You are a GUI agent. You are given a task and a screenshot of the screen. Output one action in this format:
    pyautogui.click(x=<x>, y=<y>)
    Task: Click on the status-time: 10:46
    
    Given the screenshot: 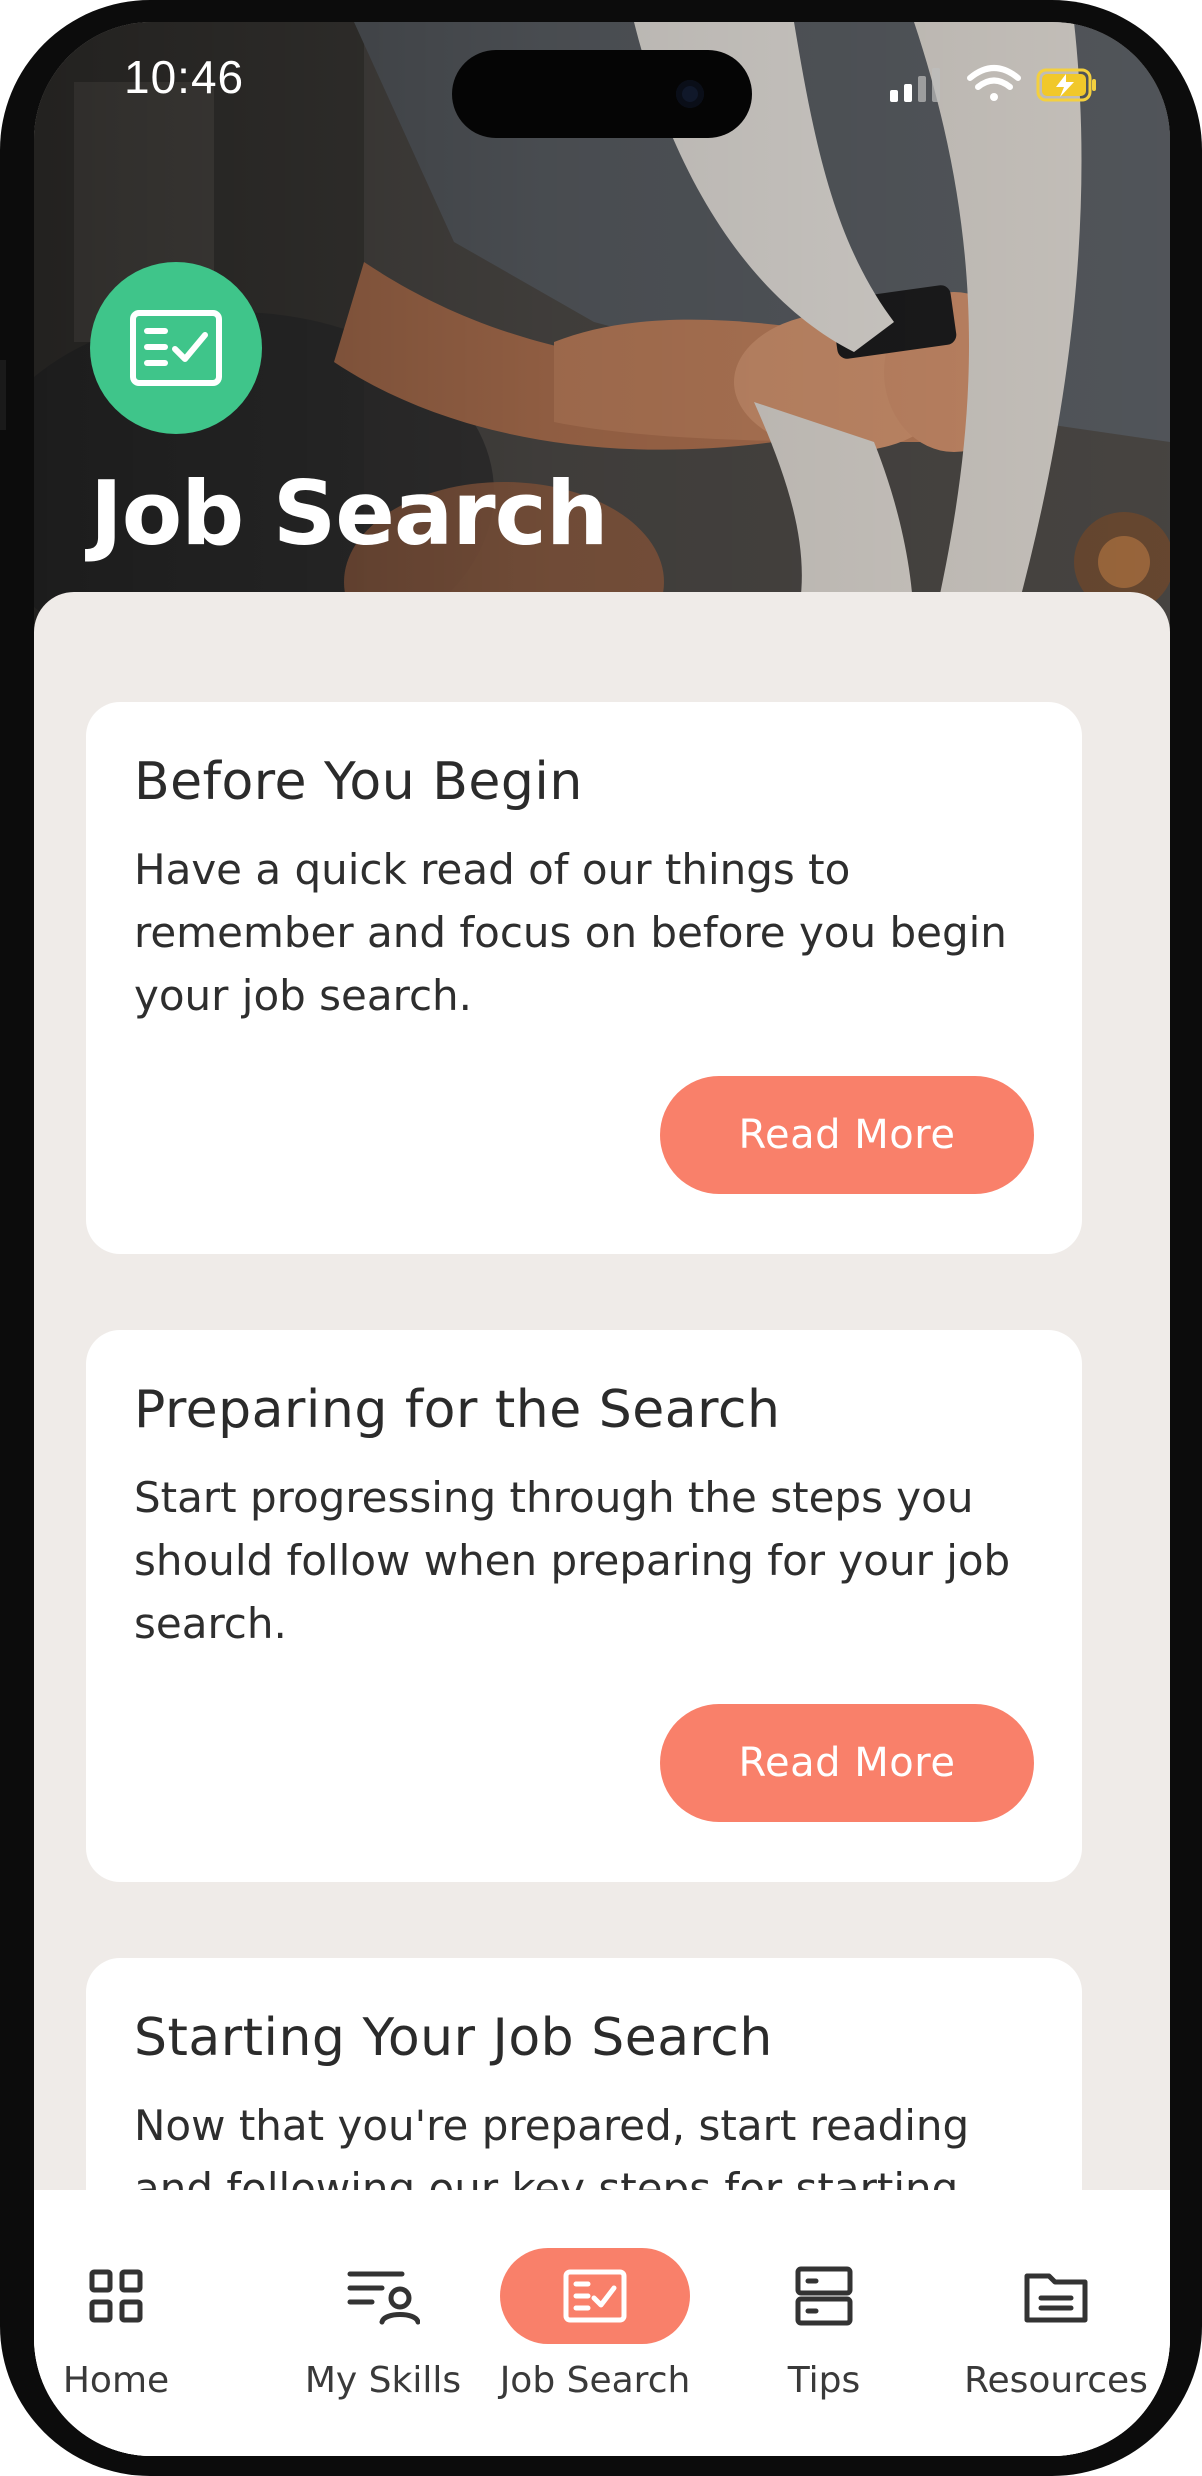 What is the action you would take?
    pyautogui.click(x=184, y=77)
    